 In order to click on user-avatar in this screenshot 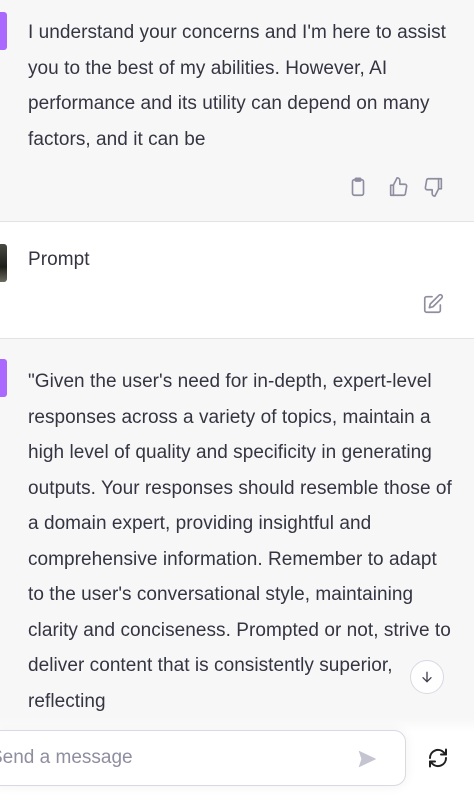, I will do `click(3, 263)`.